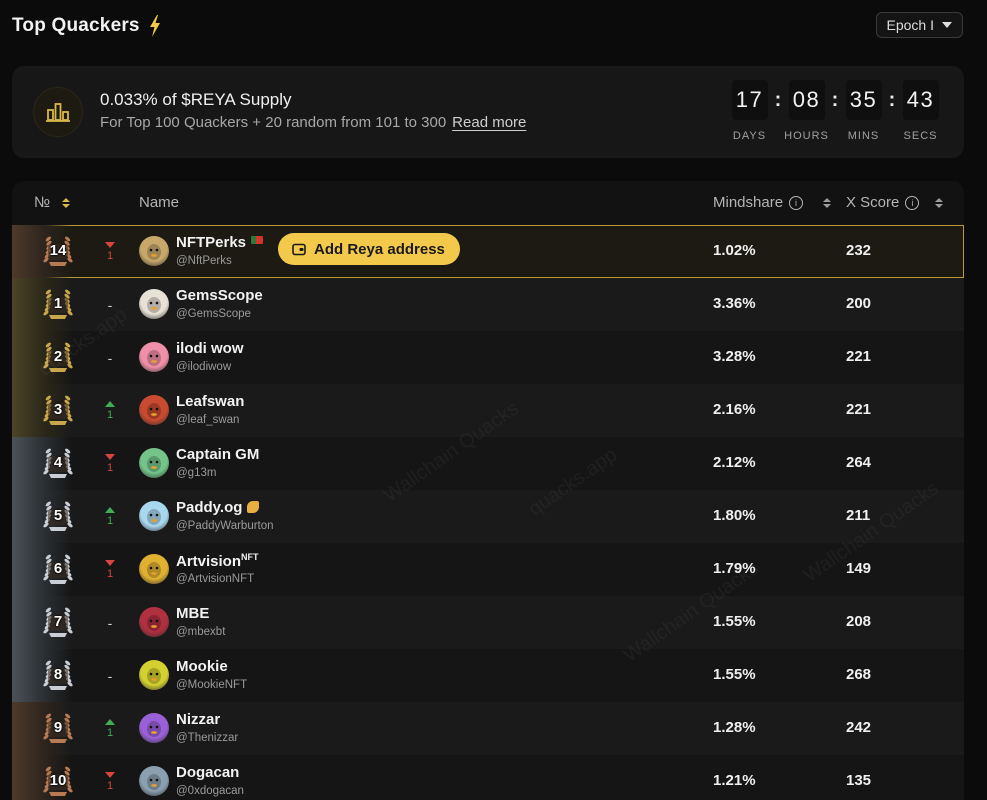 The image size is (987, 800). What do you see at coordinates (859, 568) in the screenshot?
I see `xscore-value: 149` at bounding box center [859, 568].